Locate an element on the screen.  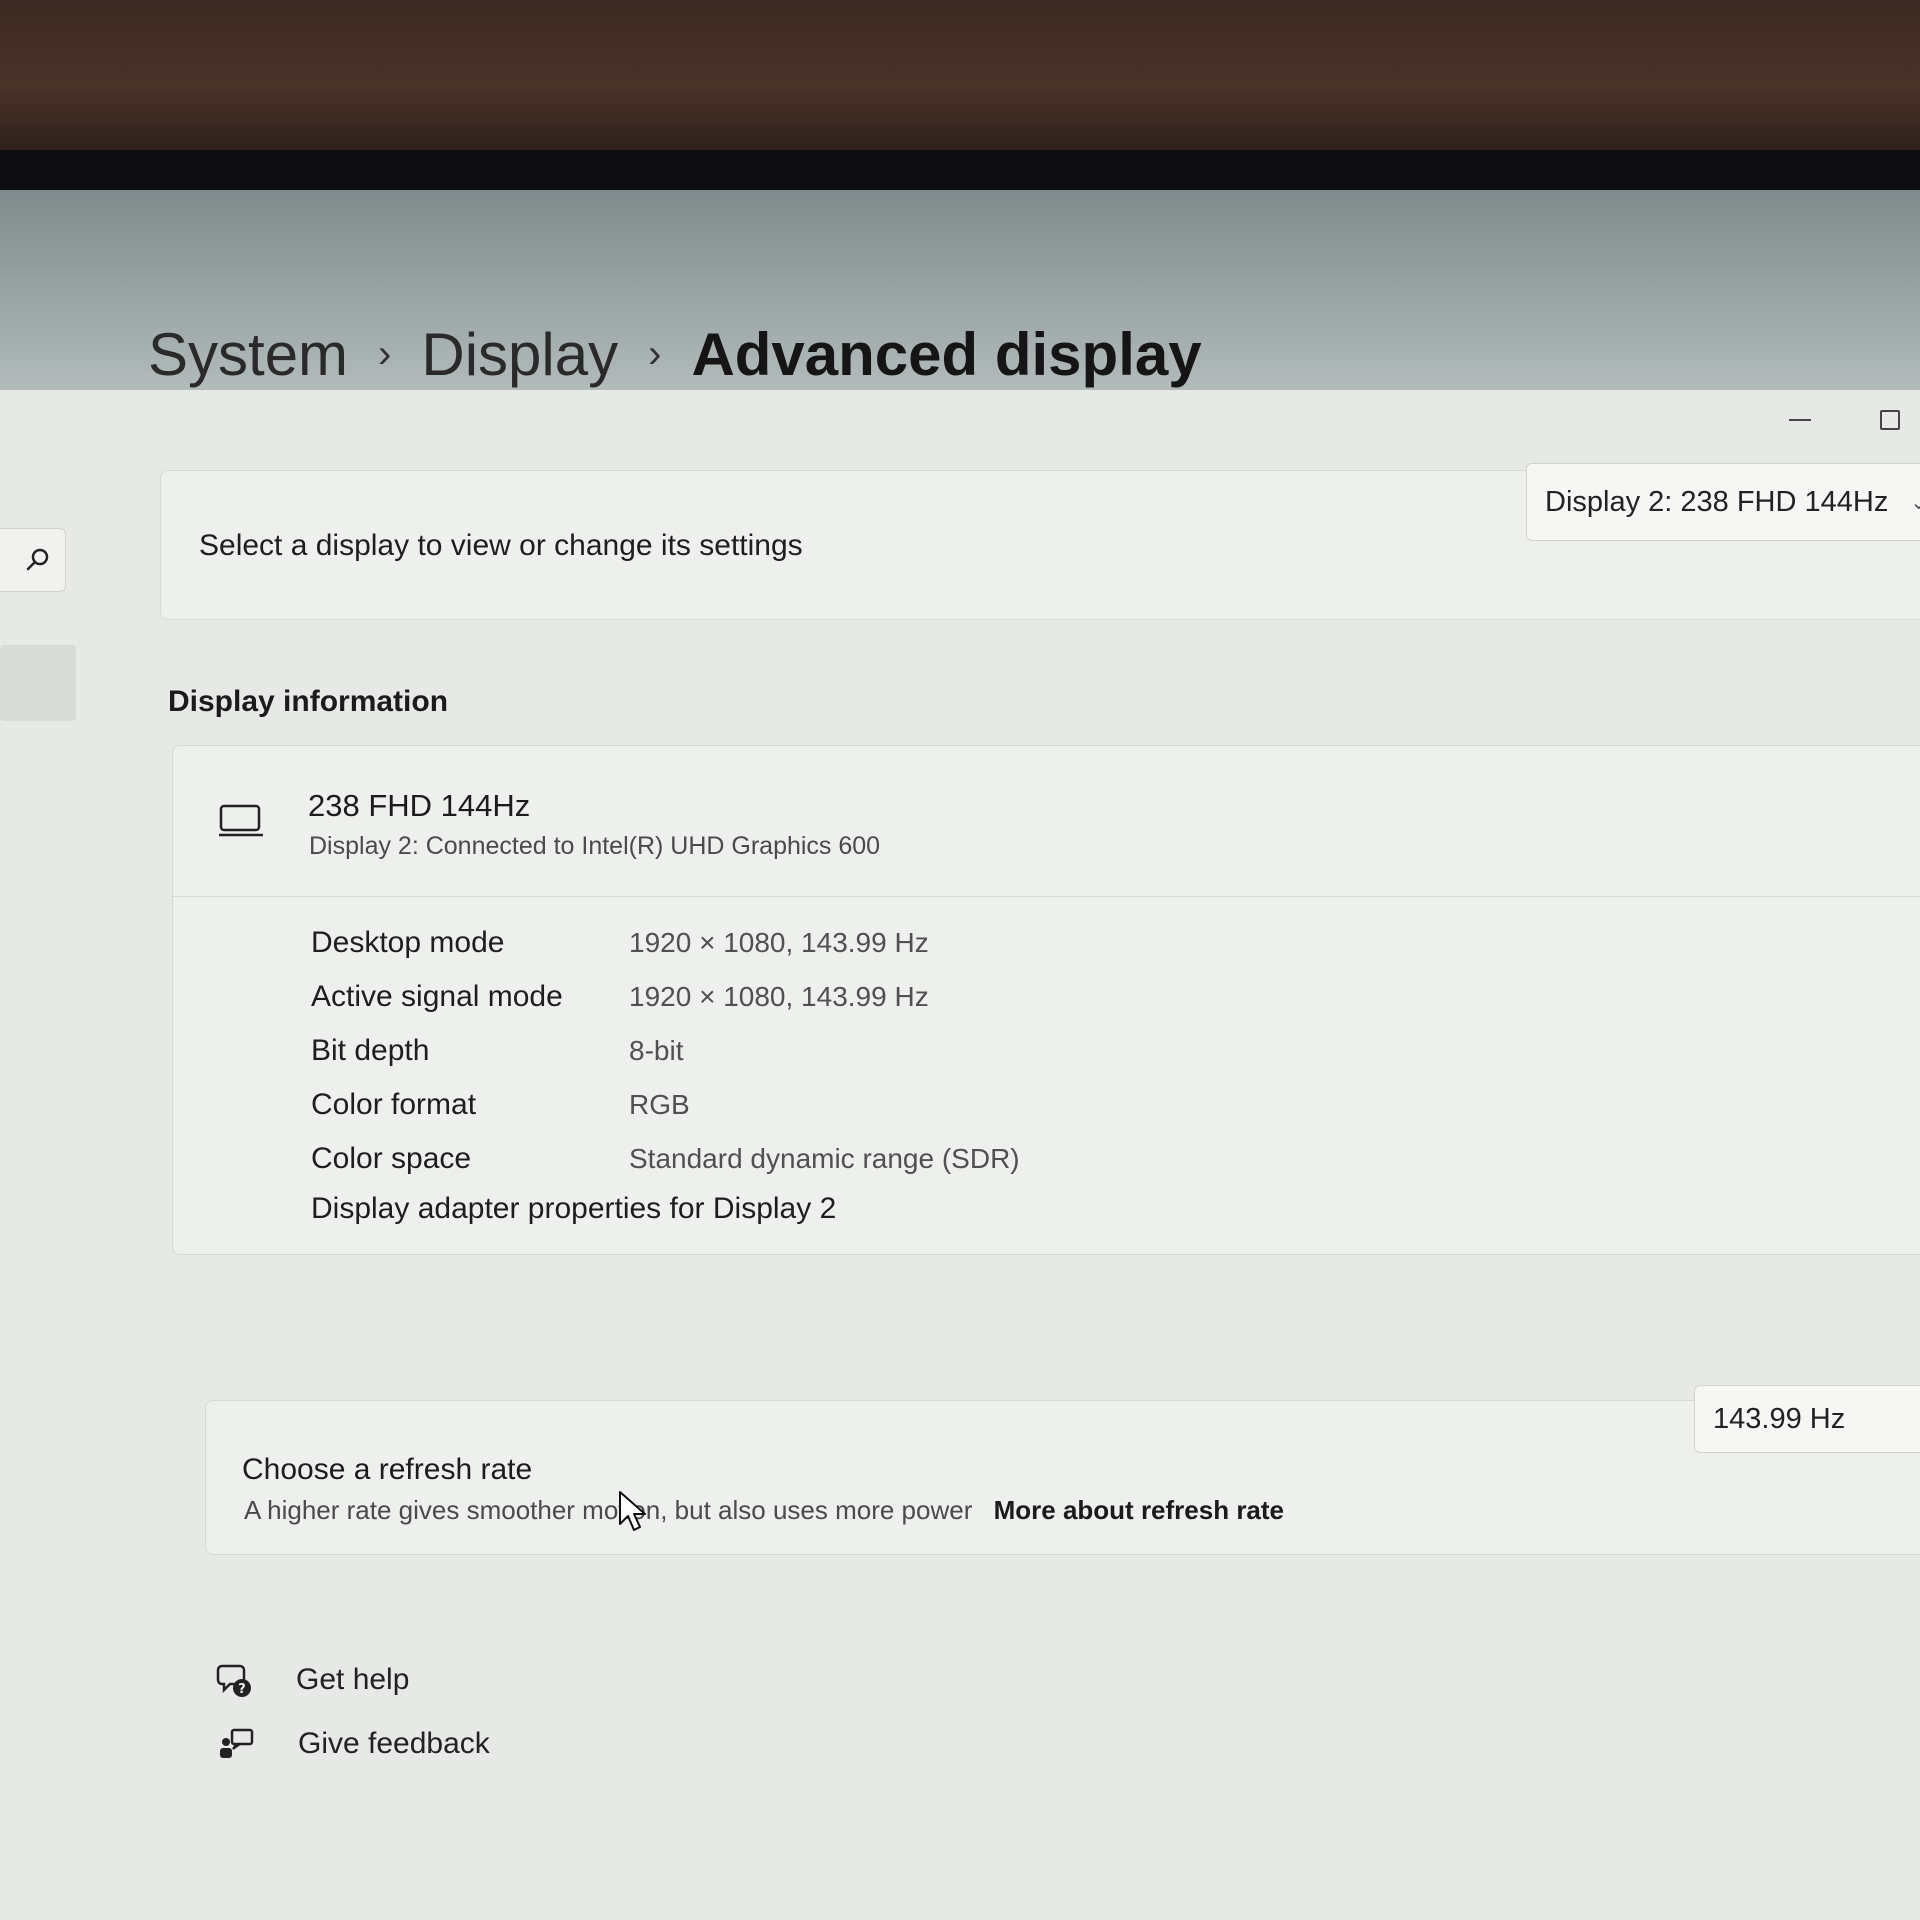
give-feedback-link: Give feedback is located at coordinates (352, 1744).